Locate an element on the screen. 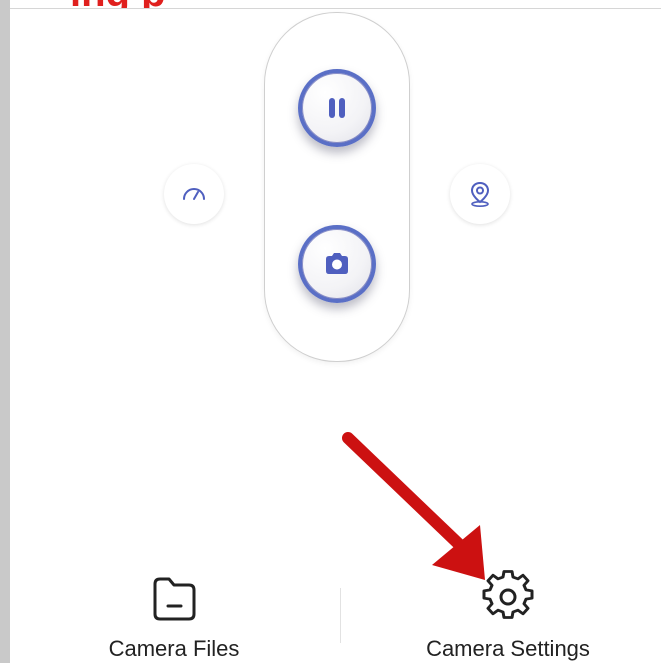 The height and width of the screenshot is (663, 661). tab-camera-settings: Camera Settings is located at coordinates (508, 616).